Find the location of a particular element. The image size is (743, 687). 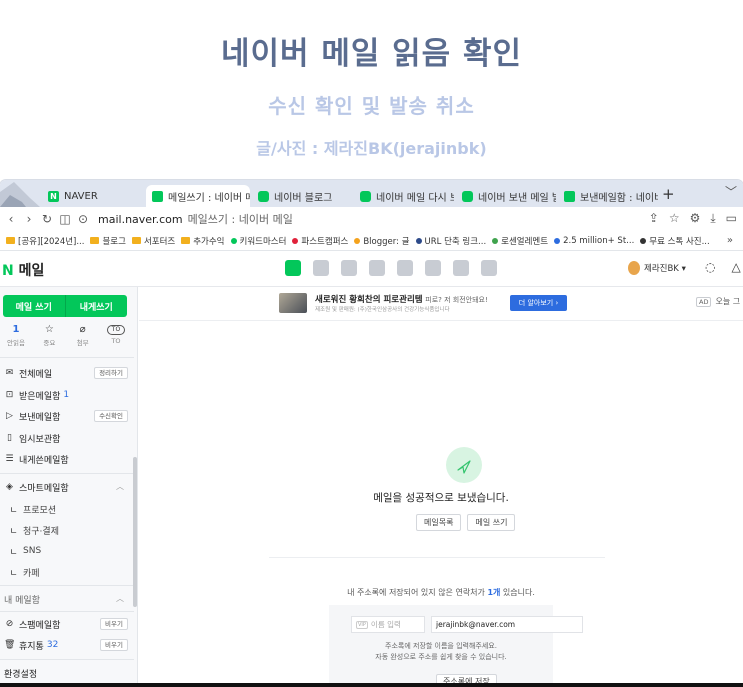

sidebar-item-inbox: ⊡ 받은메일함 1 is located at coordinates (66, 395).